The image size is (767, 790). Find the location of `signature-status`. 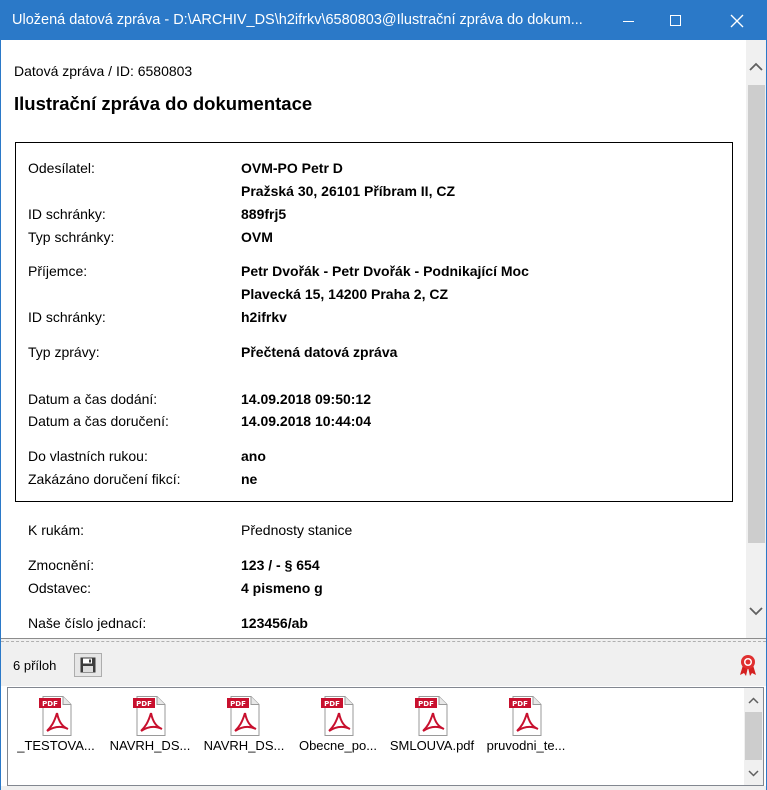

signature-status is located at coordinates (748, 667).